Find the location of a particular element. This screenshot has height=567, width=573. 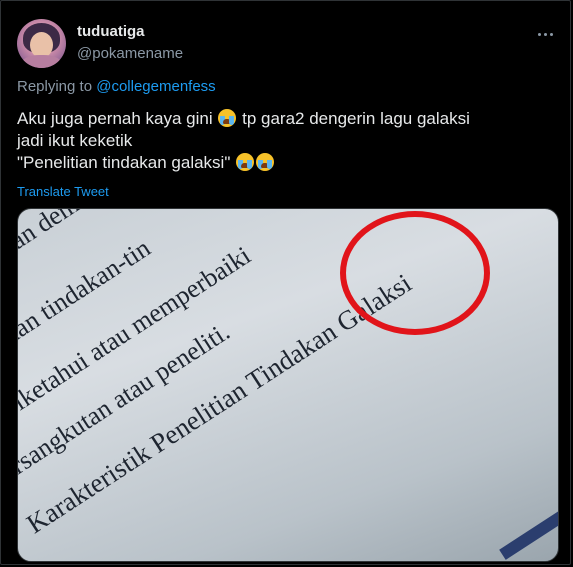

translate-tweet-link: Translate Tweet is located at coordinates (63, 191).